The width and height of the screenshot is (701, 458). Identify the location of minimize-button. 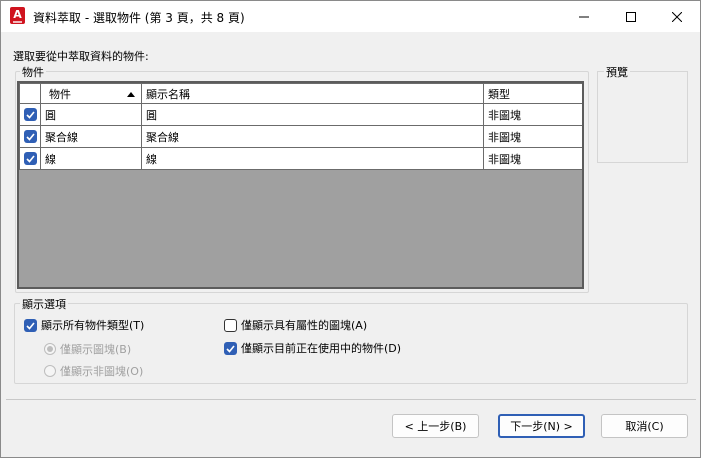
(584, 16).